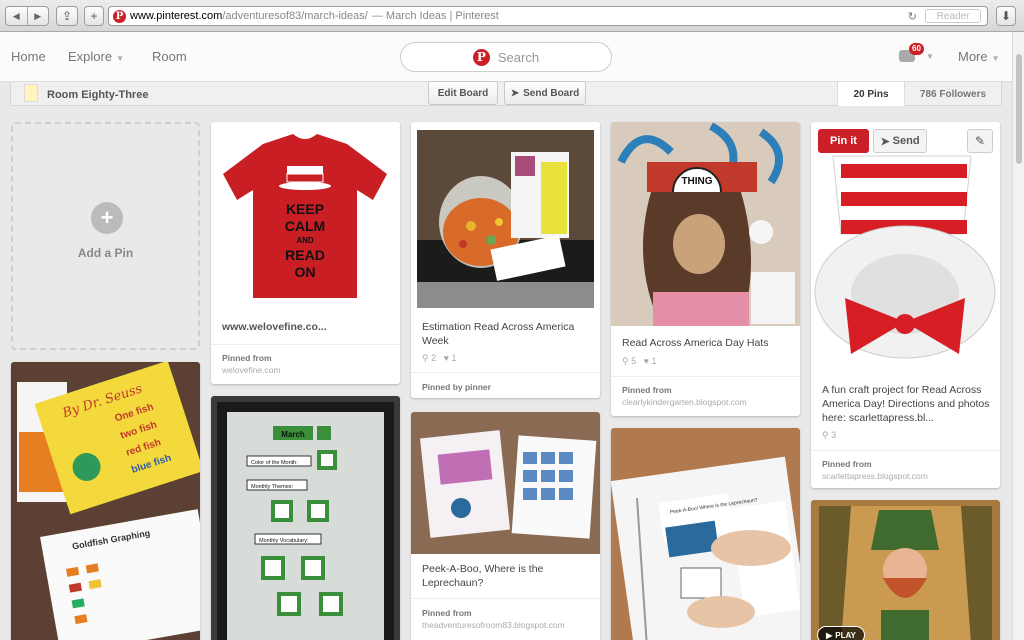  Describe the element at coordinates (980, 141) in the screenshot. I see `edit-pencil-icon: ✎` at that location.